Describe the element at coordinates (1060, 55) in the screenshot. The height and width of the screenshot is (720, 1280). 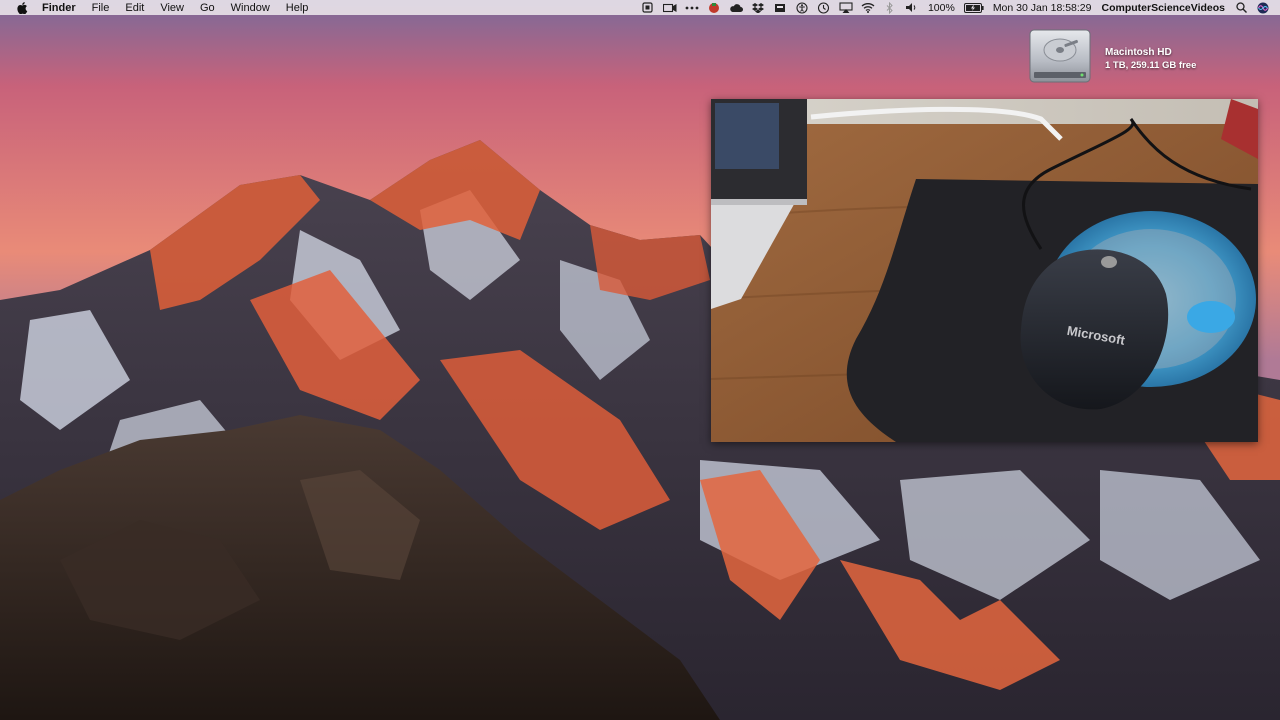
I see `hard-disk-icon` at that location.